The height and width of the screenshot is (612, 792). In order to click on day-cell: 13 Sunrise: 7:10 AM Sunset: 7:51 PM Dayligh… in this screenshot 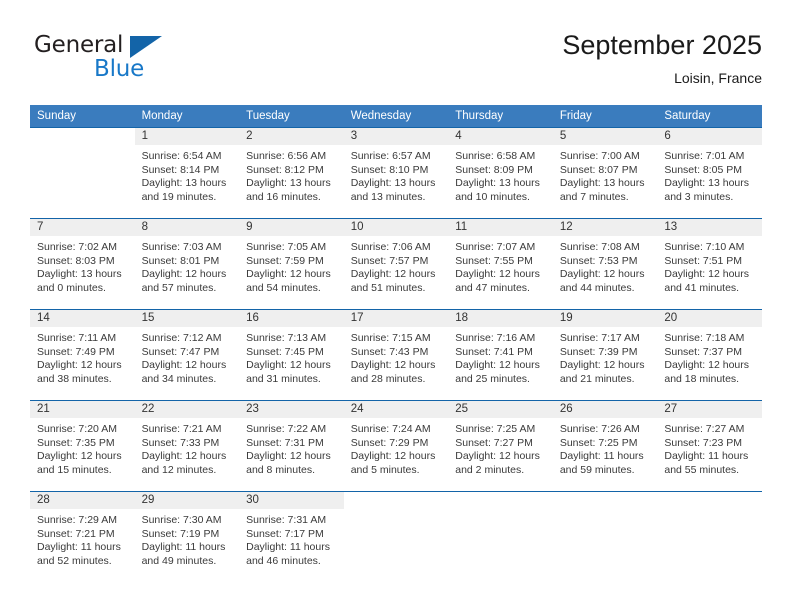, I will do `click(709, 263)`.